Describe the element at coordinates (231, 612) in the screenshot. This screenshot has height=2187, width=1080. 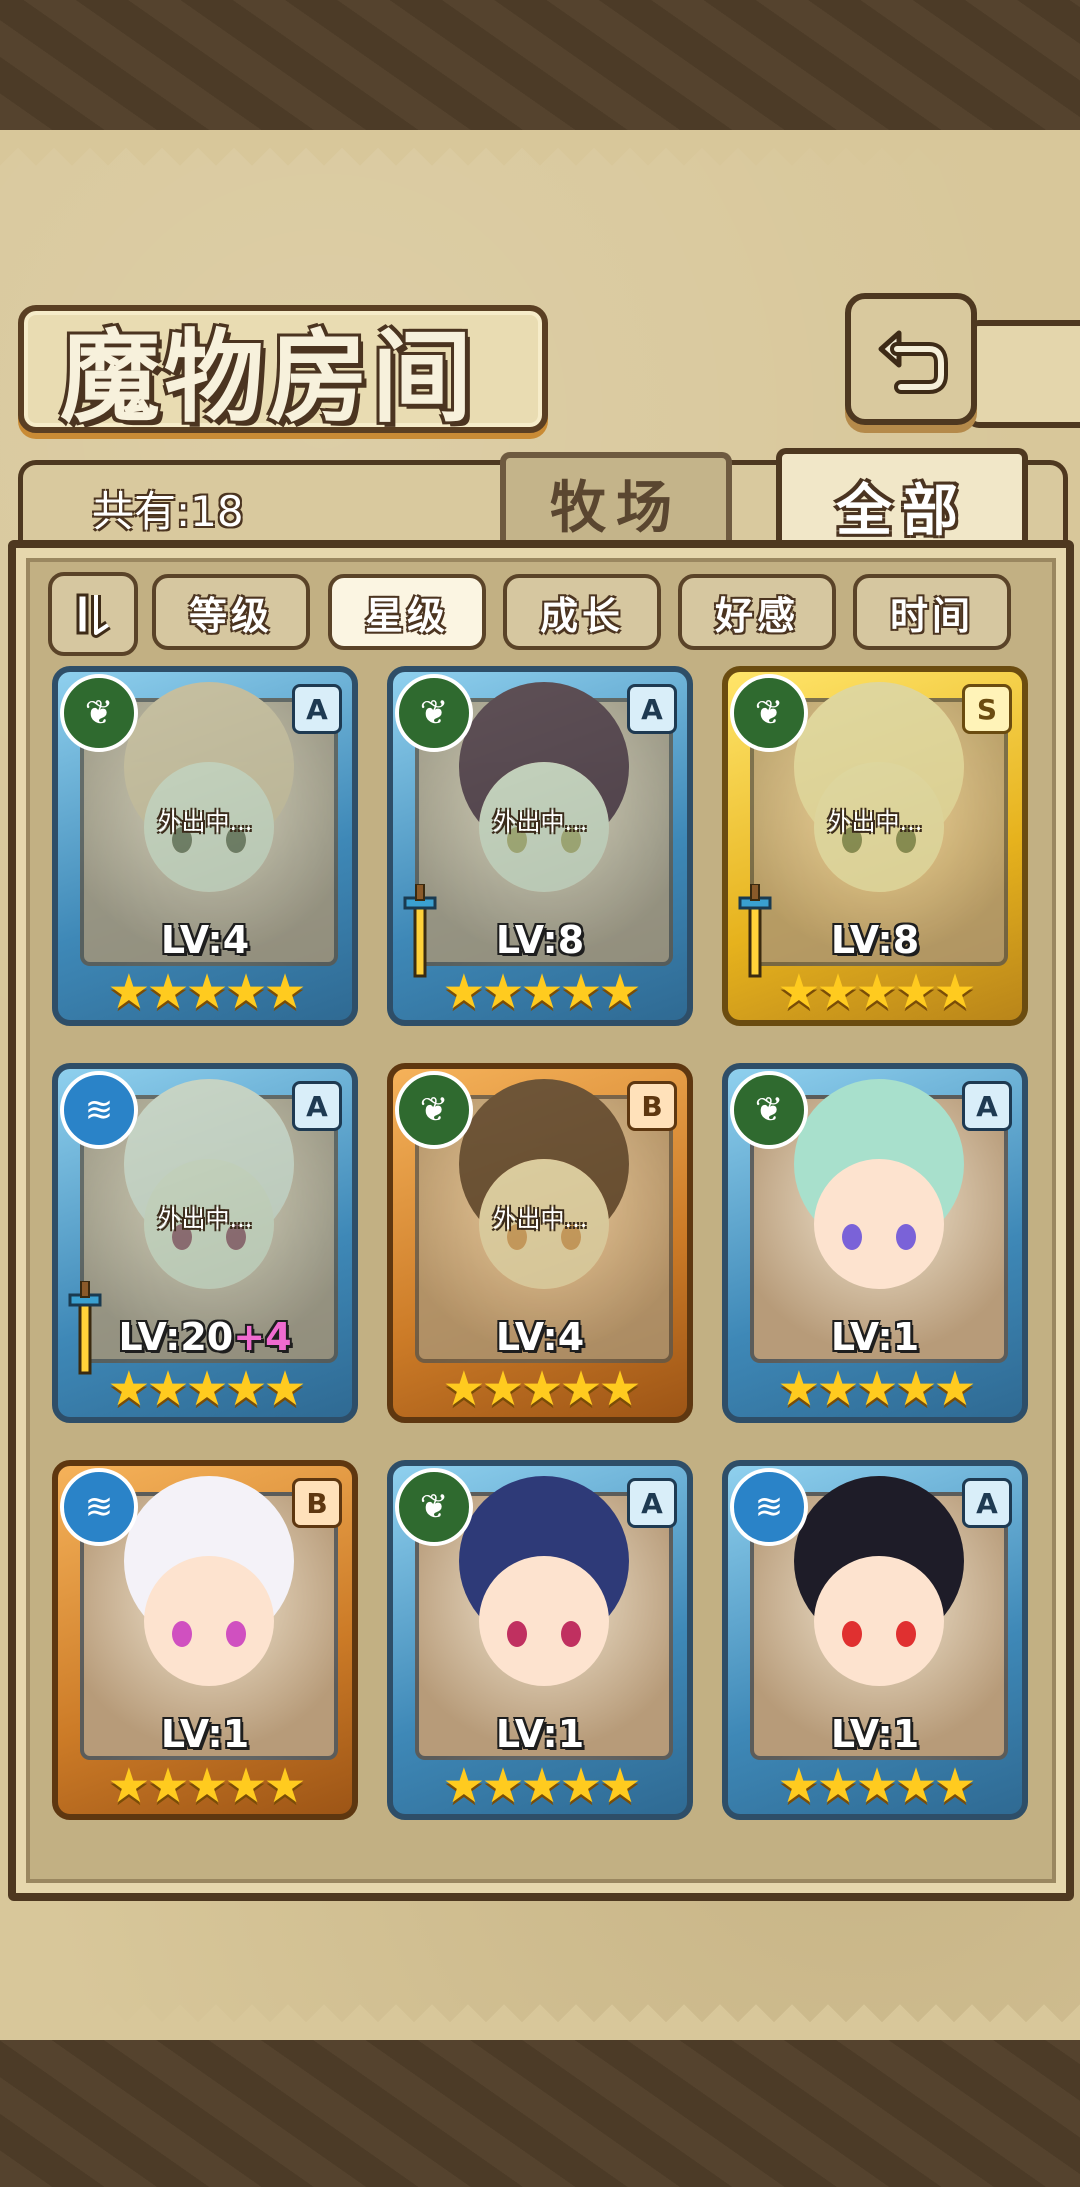
I see `sort-level-button: 等级` at that location.